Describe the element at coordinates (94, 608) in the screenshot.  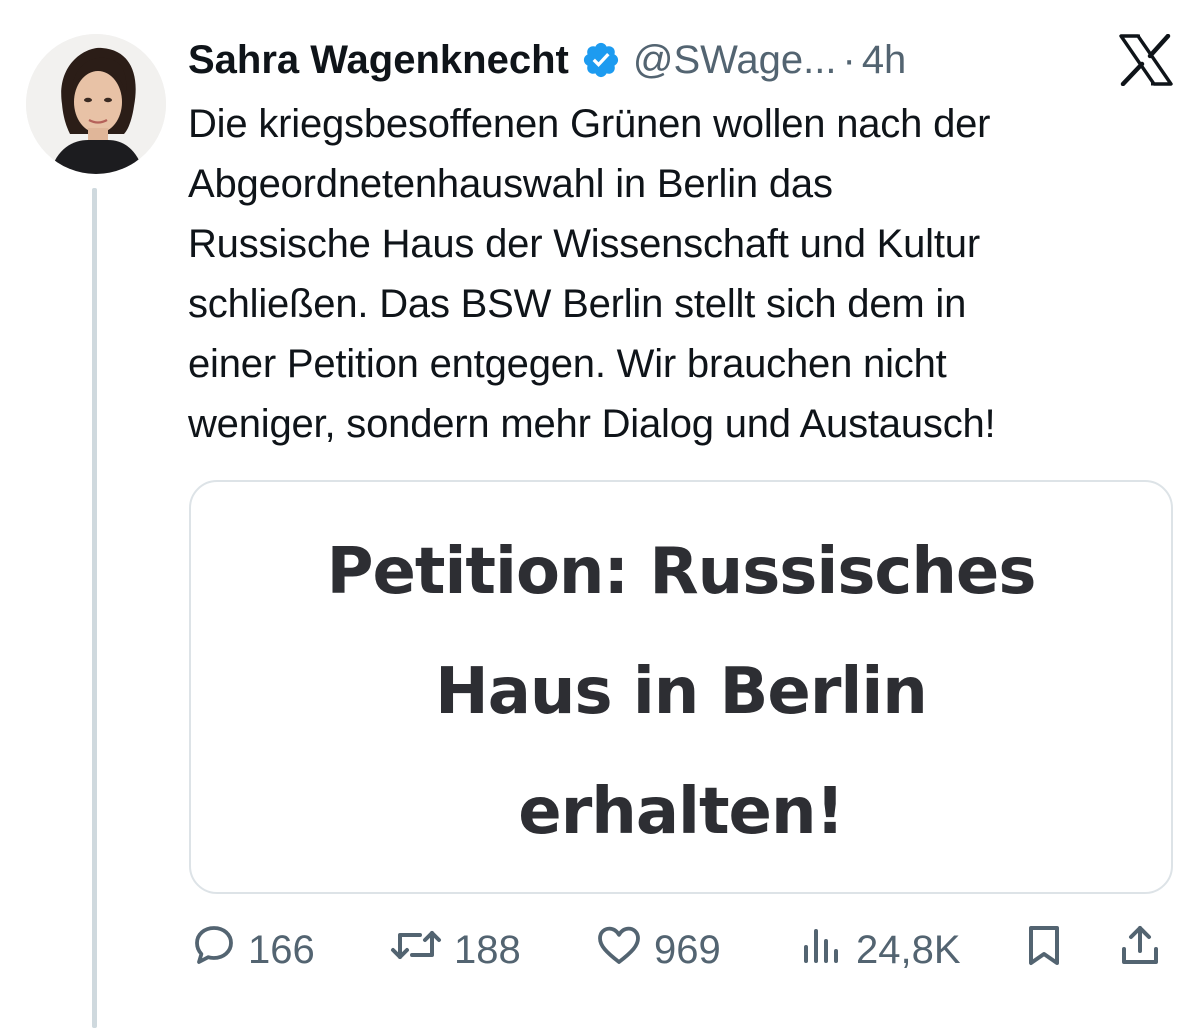
I see `thread-line` at that location.